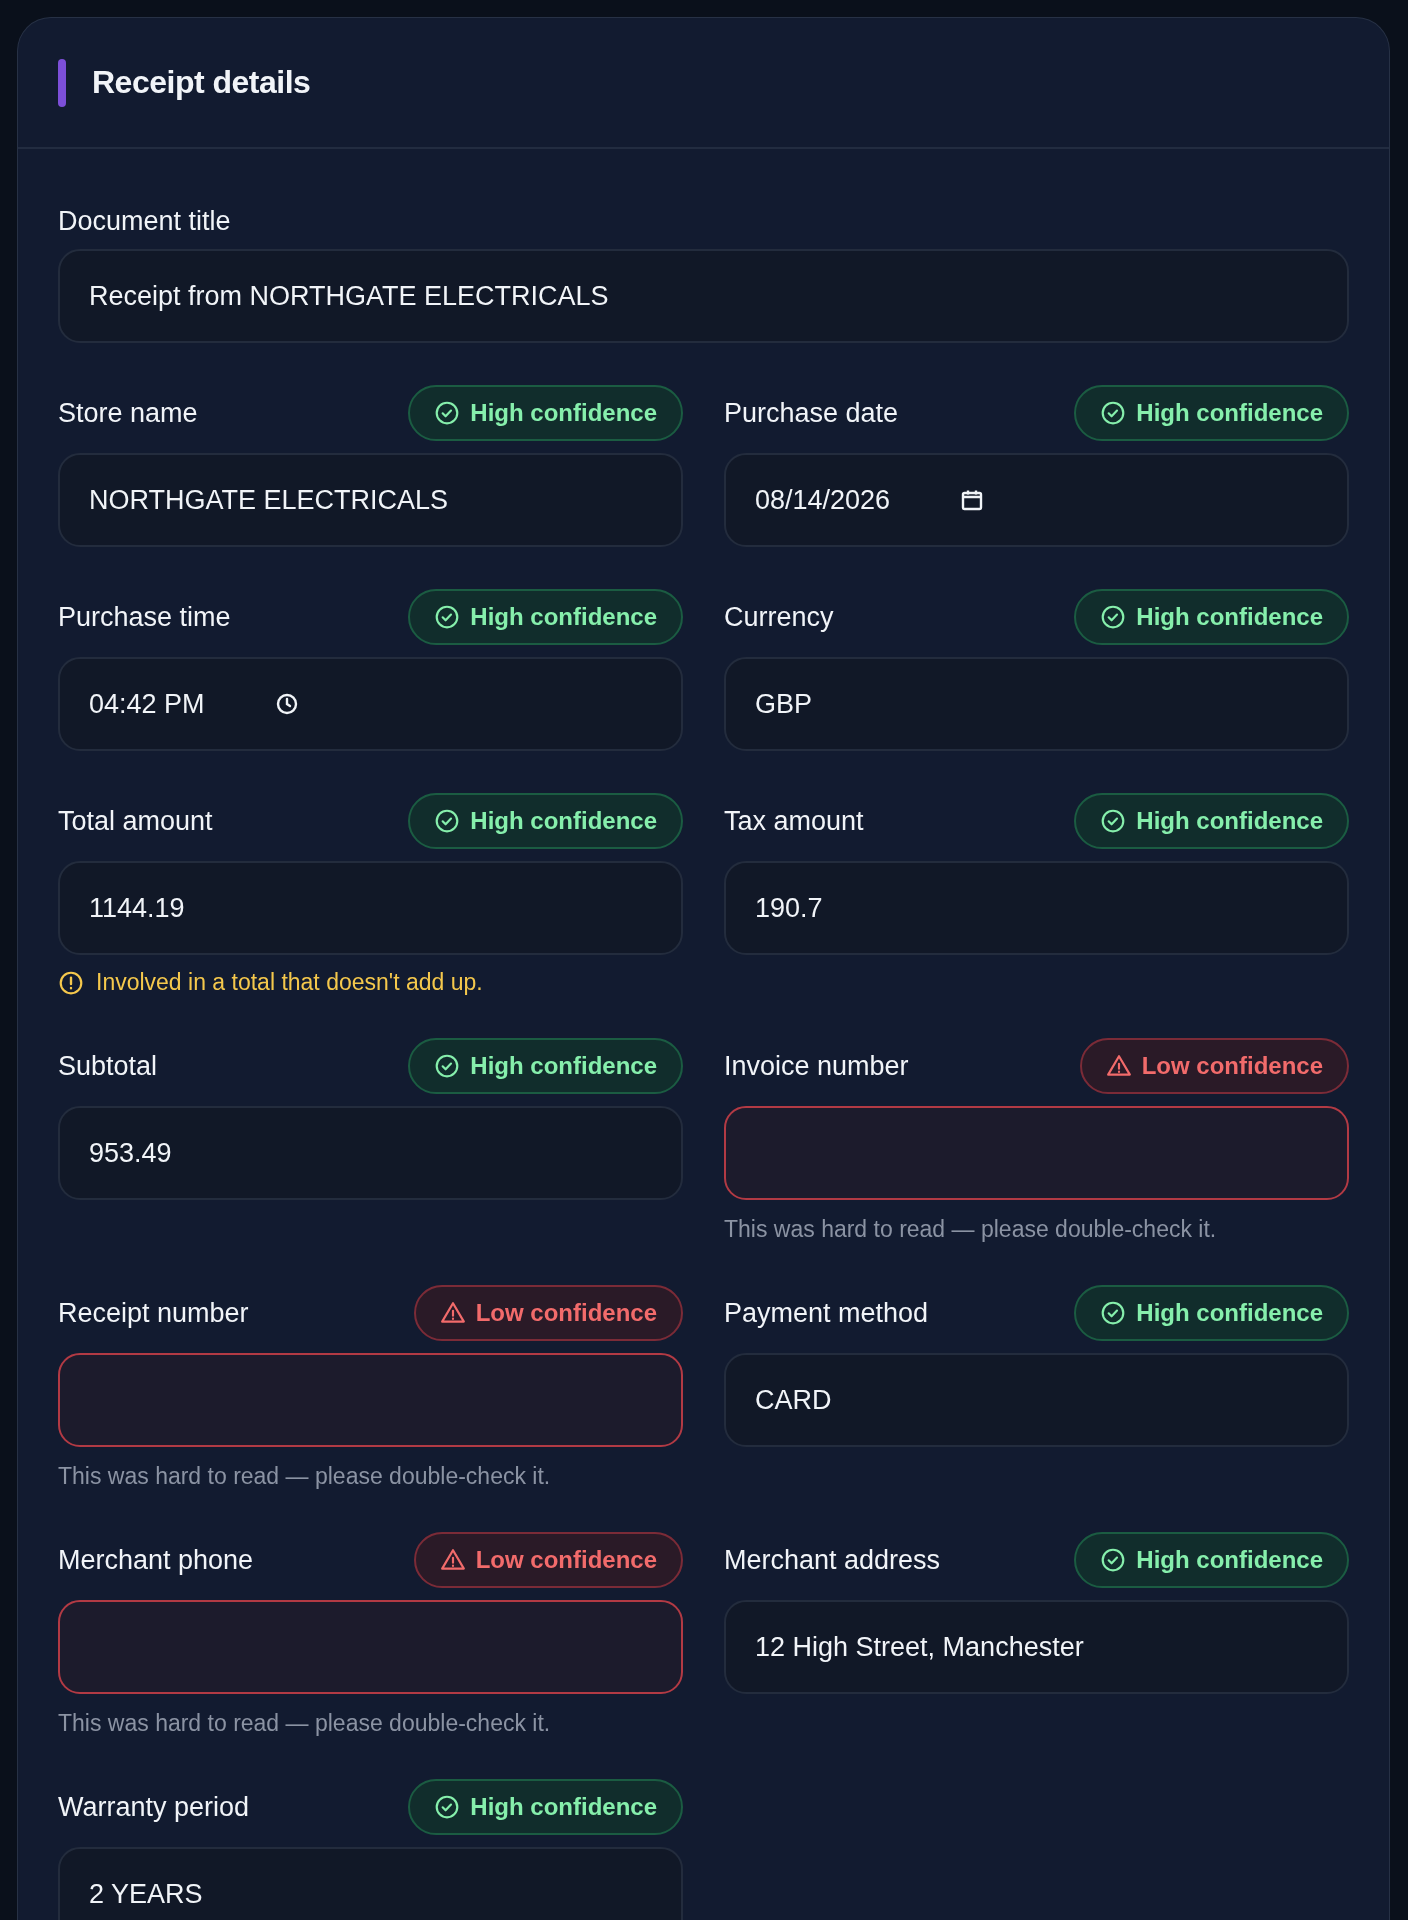  I want to click on field-label: Invoice number, so click(816, 1066).